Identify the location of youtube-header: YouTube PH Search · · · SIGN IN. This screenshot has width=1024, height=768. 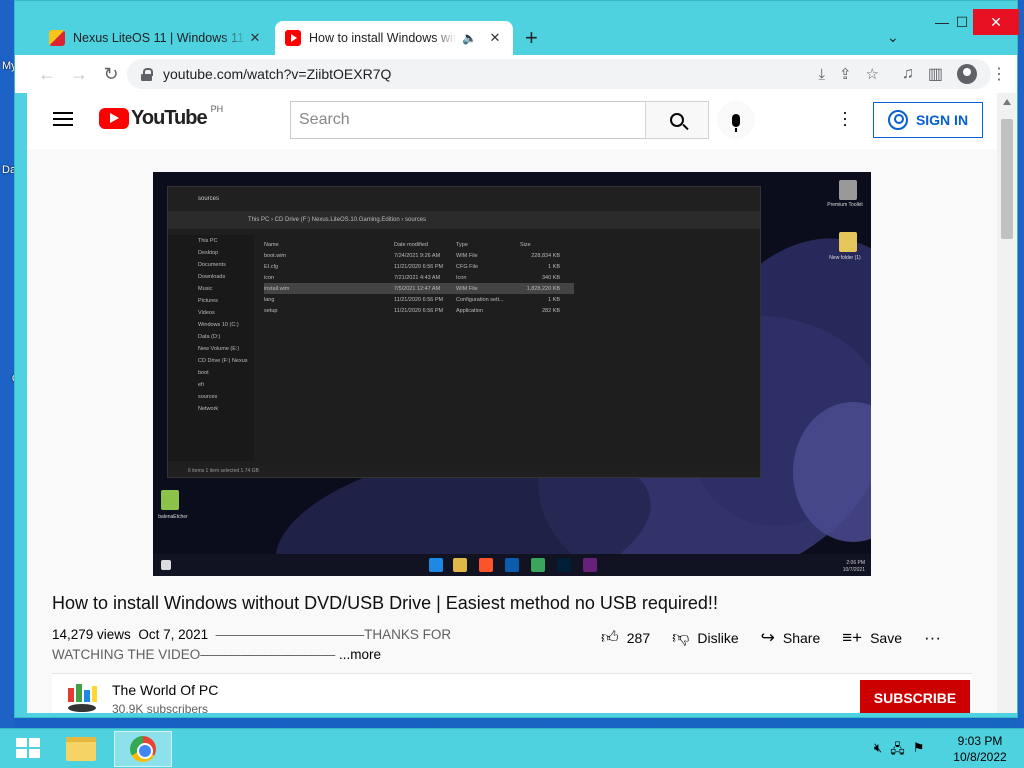
(512, 121).